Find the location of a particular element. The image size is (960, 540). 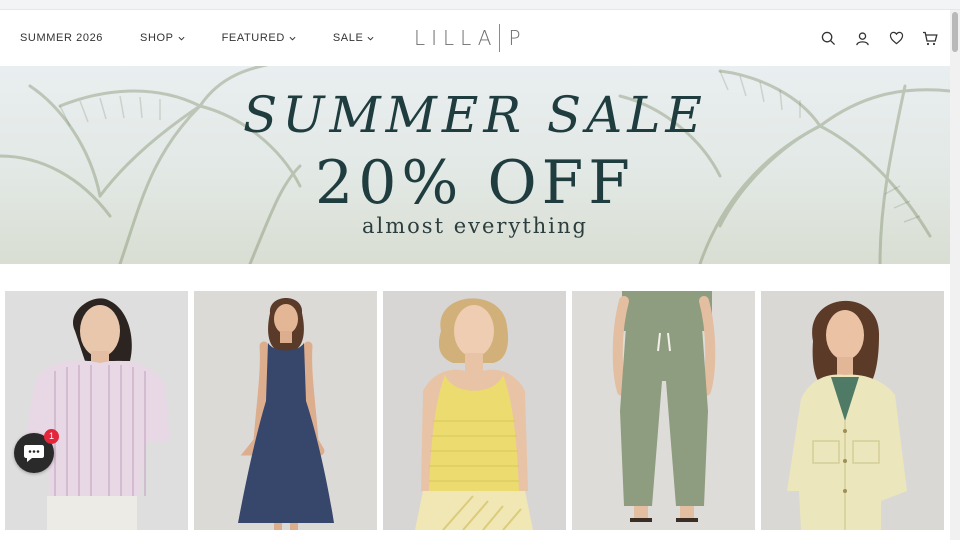

cart-icon is located at coordinates (930, 38).